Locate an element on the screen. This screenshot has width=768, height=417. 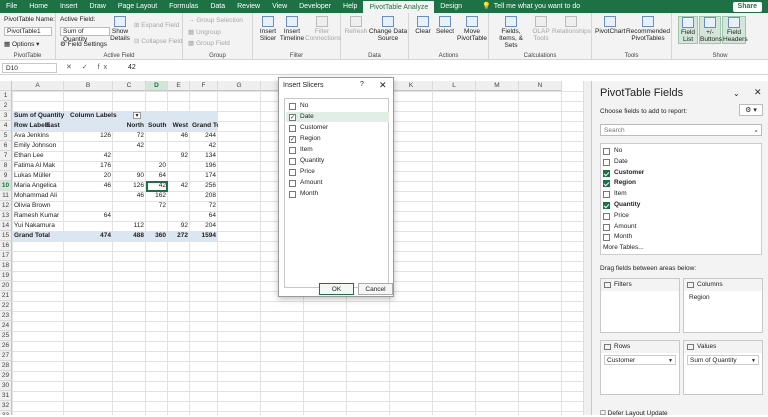
move-pivottable-button: Move PivotTable is located at coordinates (472, 29).